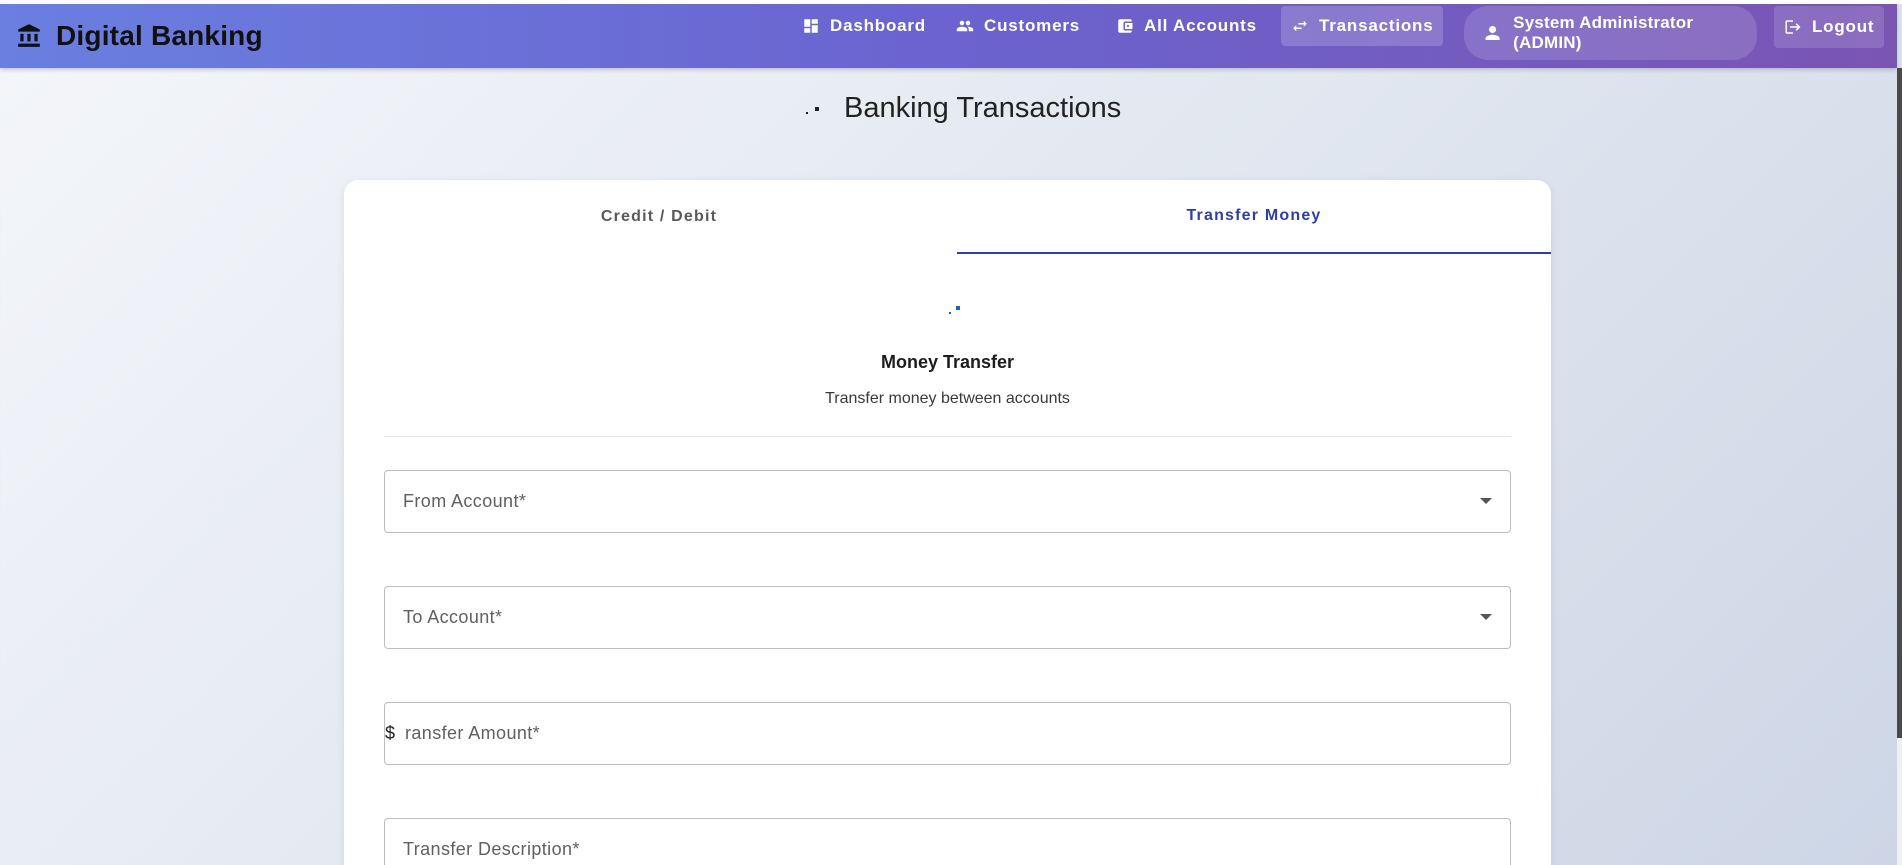 Image resolution: width=1902 pixels, height=865 pixels. What do you see at coordinates (453, 617) in the screenshot?
I see `to-account-label: To Account*` at bounding box center [453, 617].